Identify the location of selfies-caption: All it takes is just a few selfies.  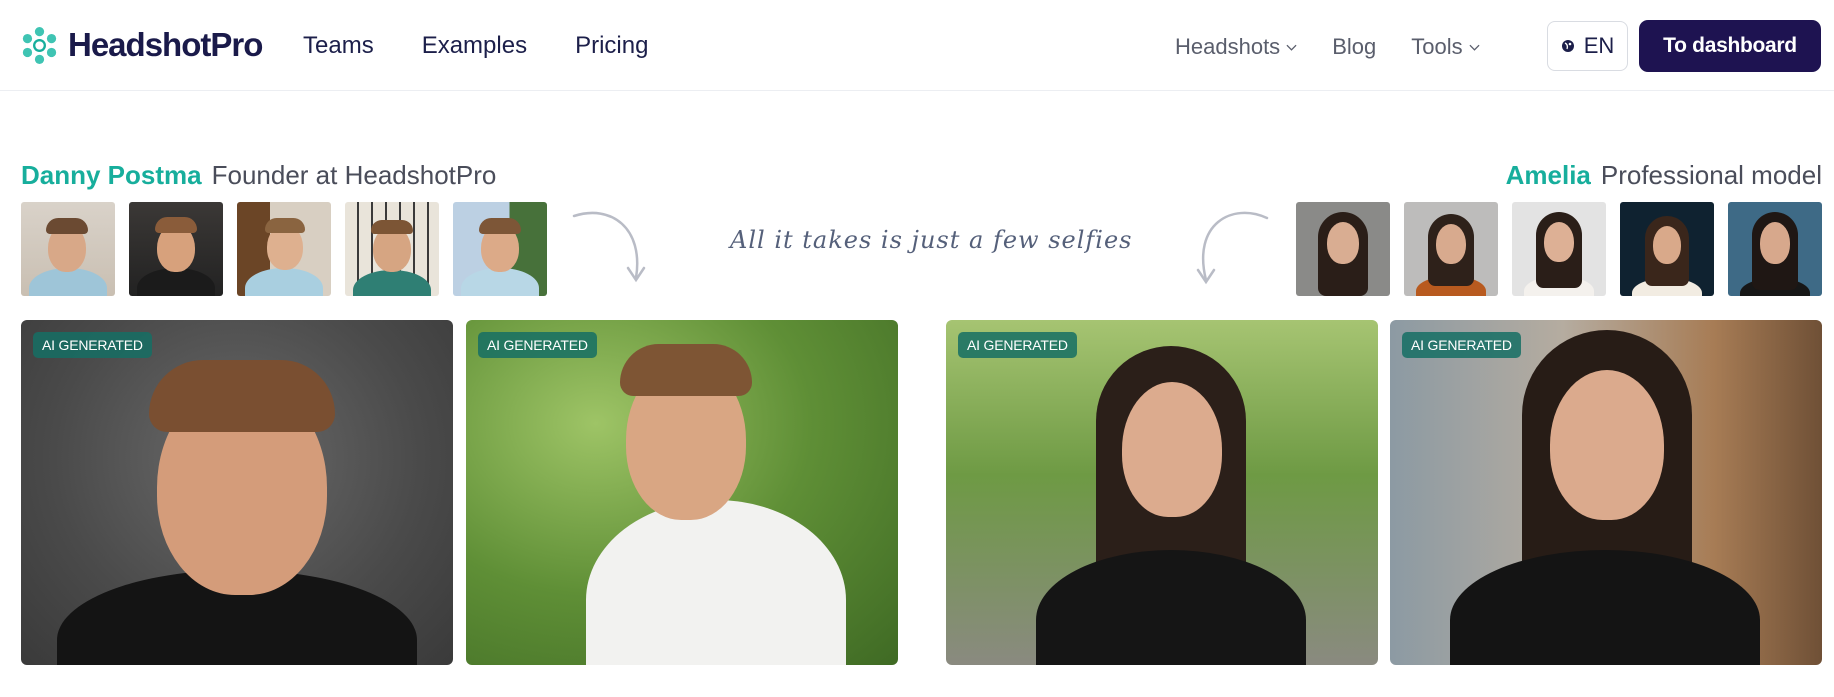
(931, 240).